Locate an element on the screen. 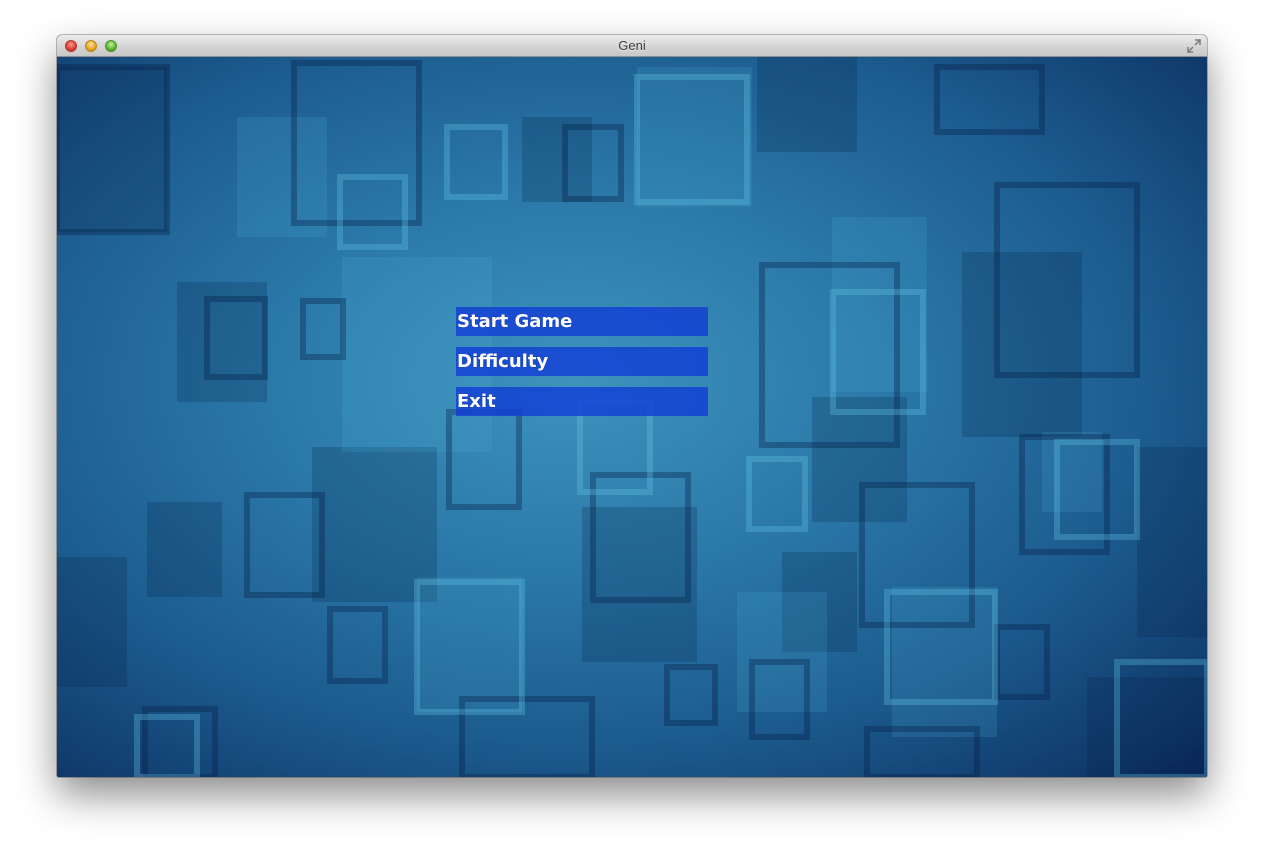 Image resolution: width=1264 pixels, height=856 pixels. window-title: Geni is located at coordinates (632, 45).